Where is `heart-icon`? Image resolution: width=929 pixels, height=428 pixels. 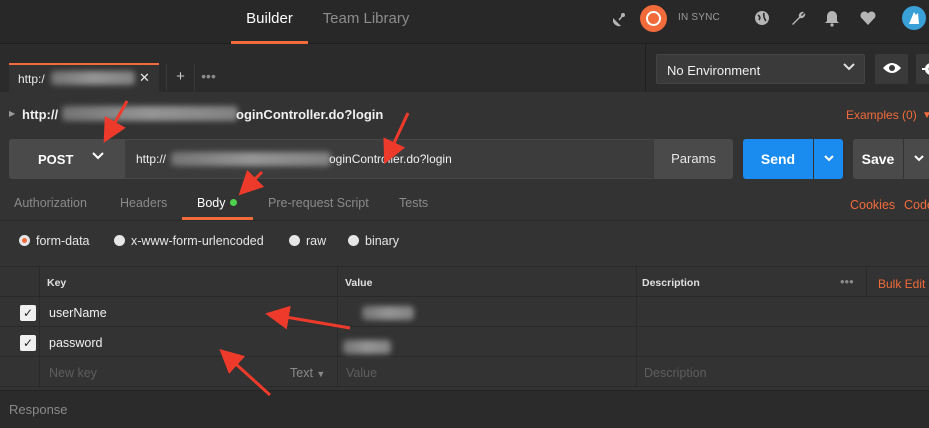 heart-icon is located at coordinates (868, 19).